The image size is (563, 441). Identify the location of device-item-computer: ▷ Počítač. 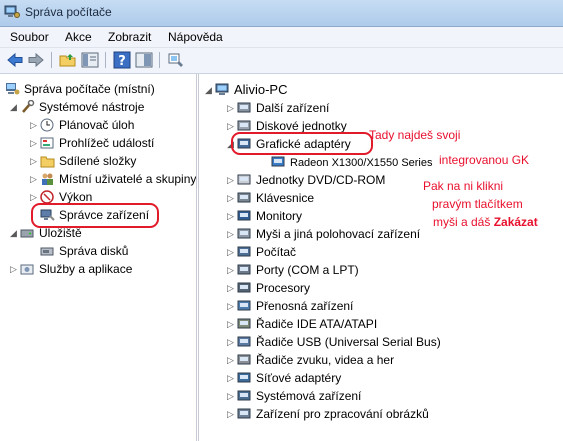
(261, 252).